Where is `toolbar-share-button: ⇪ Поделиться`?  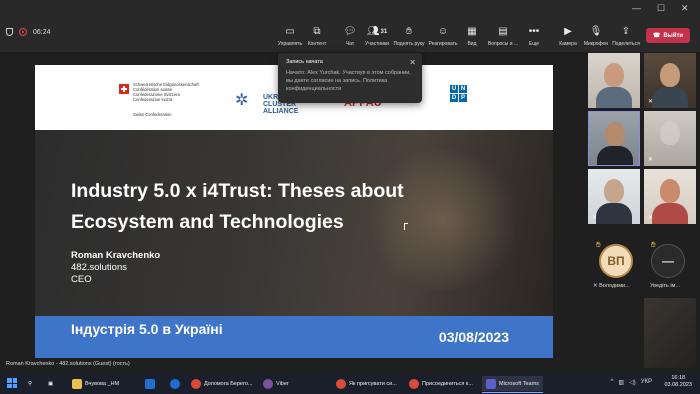 toolbar-share-button: ⇪ Поделиться is located at coordinates (626, 37).